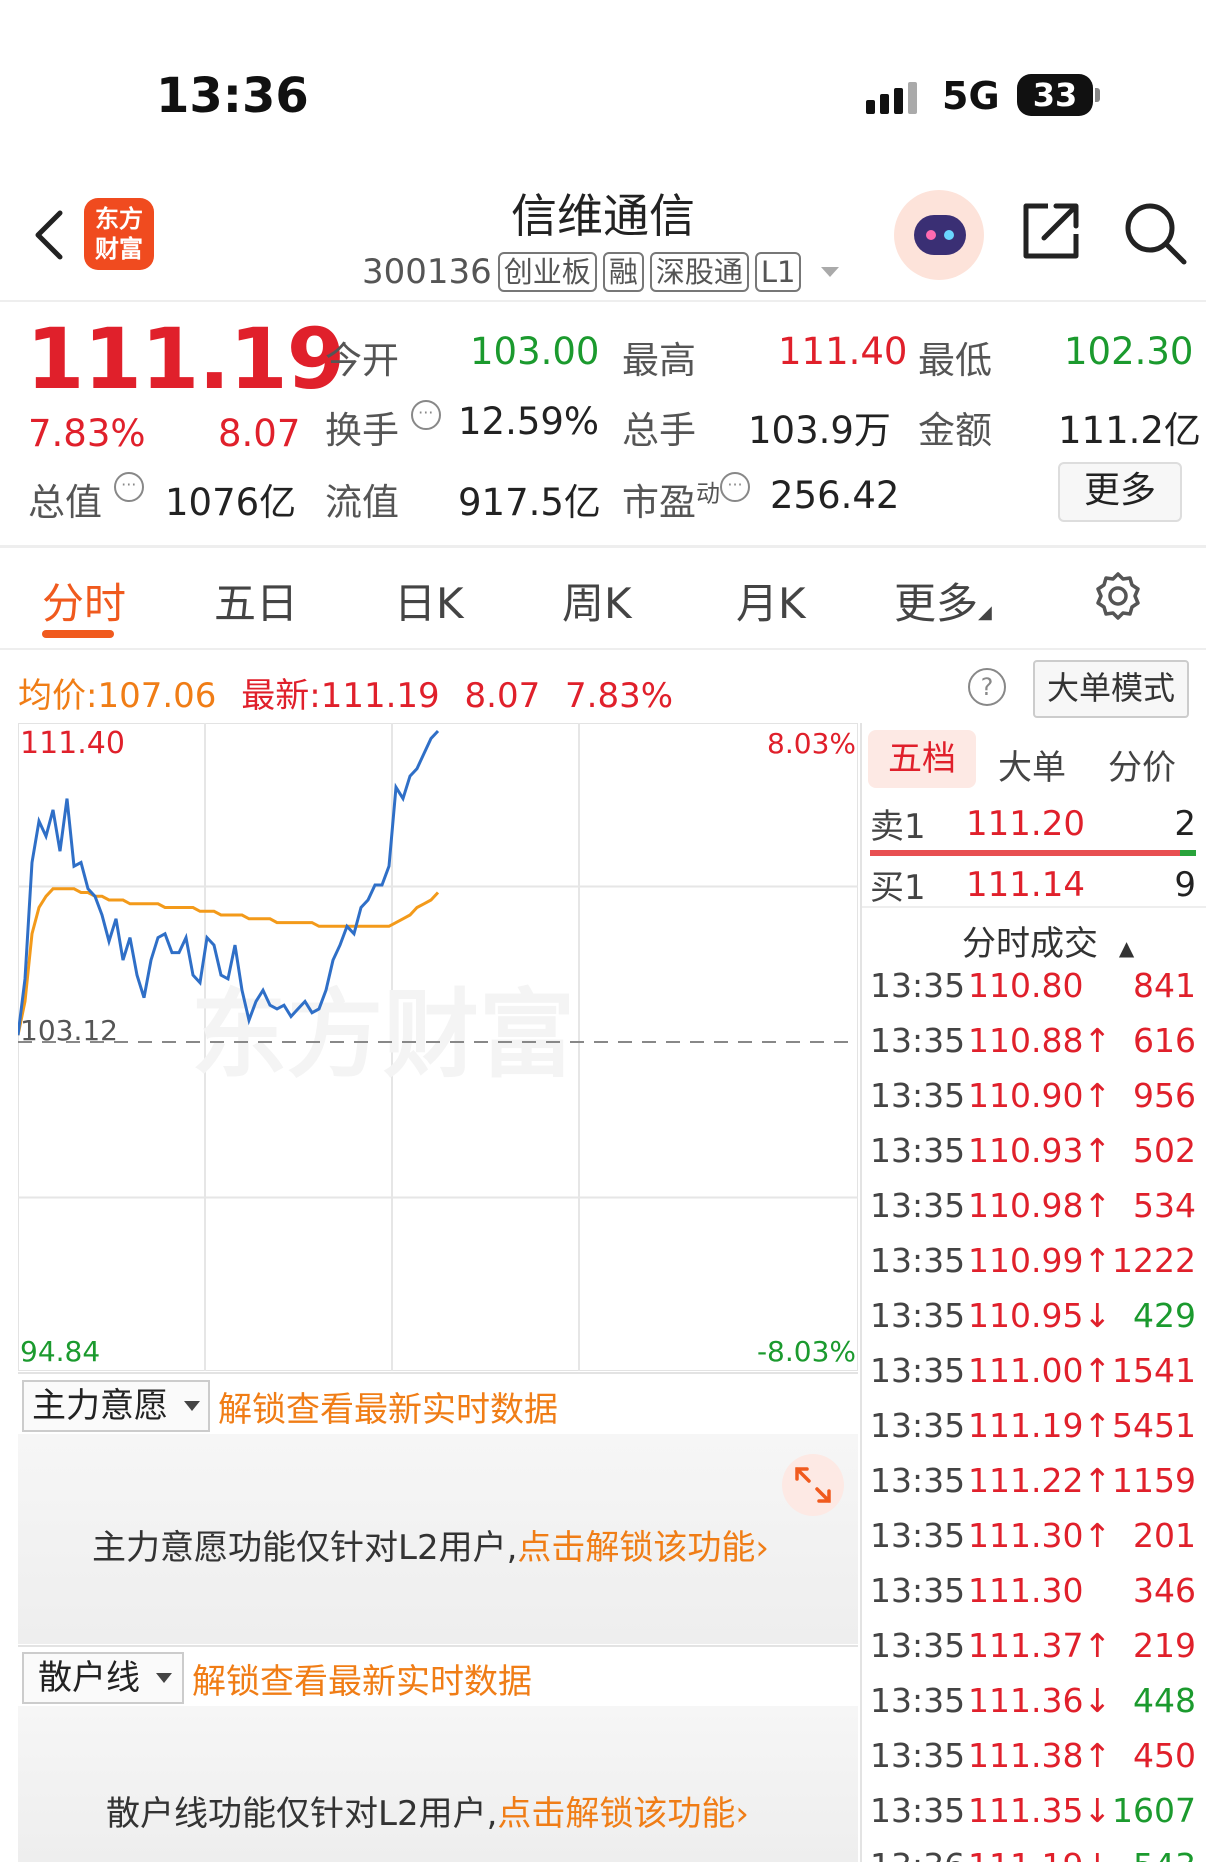 The image size is (1206, 1862). I want to click on tick-row: 13:35 110.95↓ 429, so click(1033, 1315).